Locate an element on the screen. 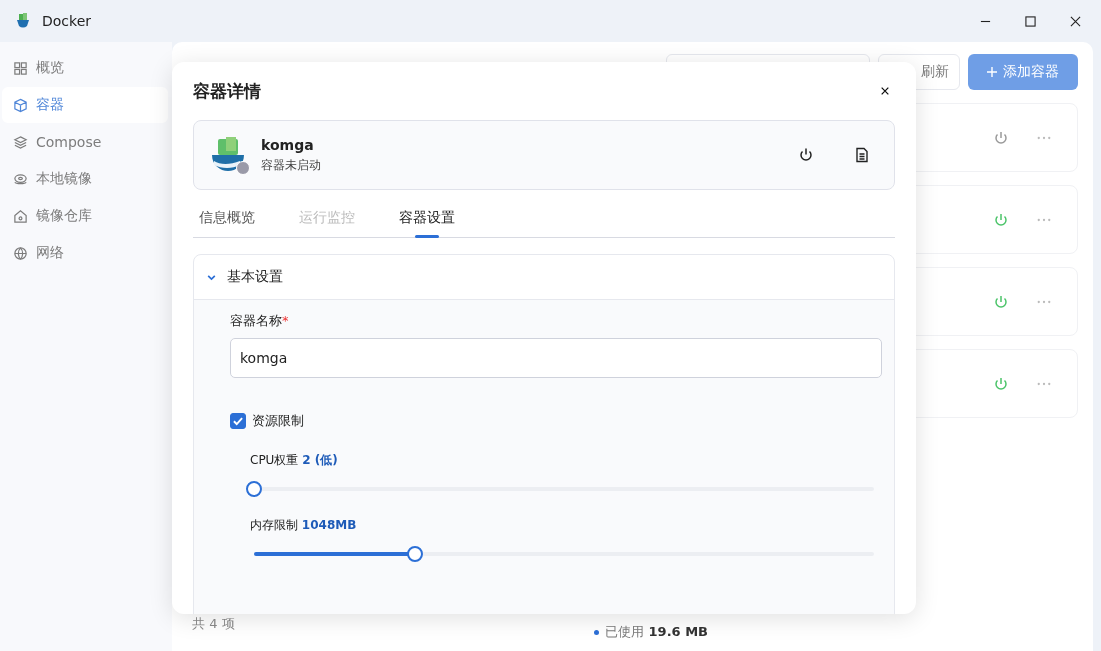 This screenshot has height=651, width=1101. sidebar-item: 网络 is located at coordinates (85, 253).